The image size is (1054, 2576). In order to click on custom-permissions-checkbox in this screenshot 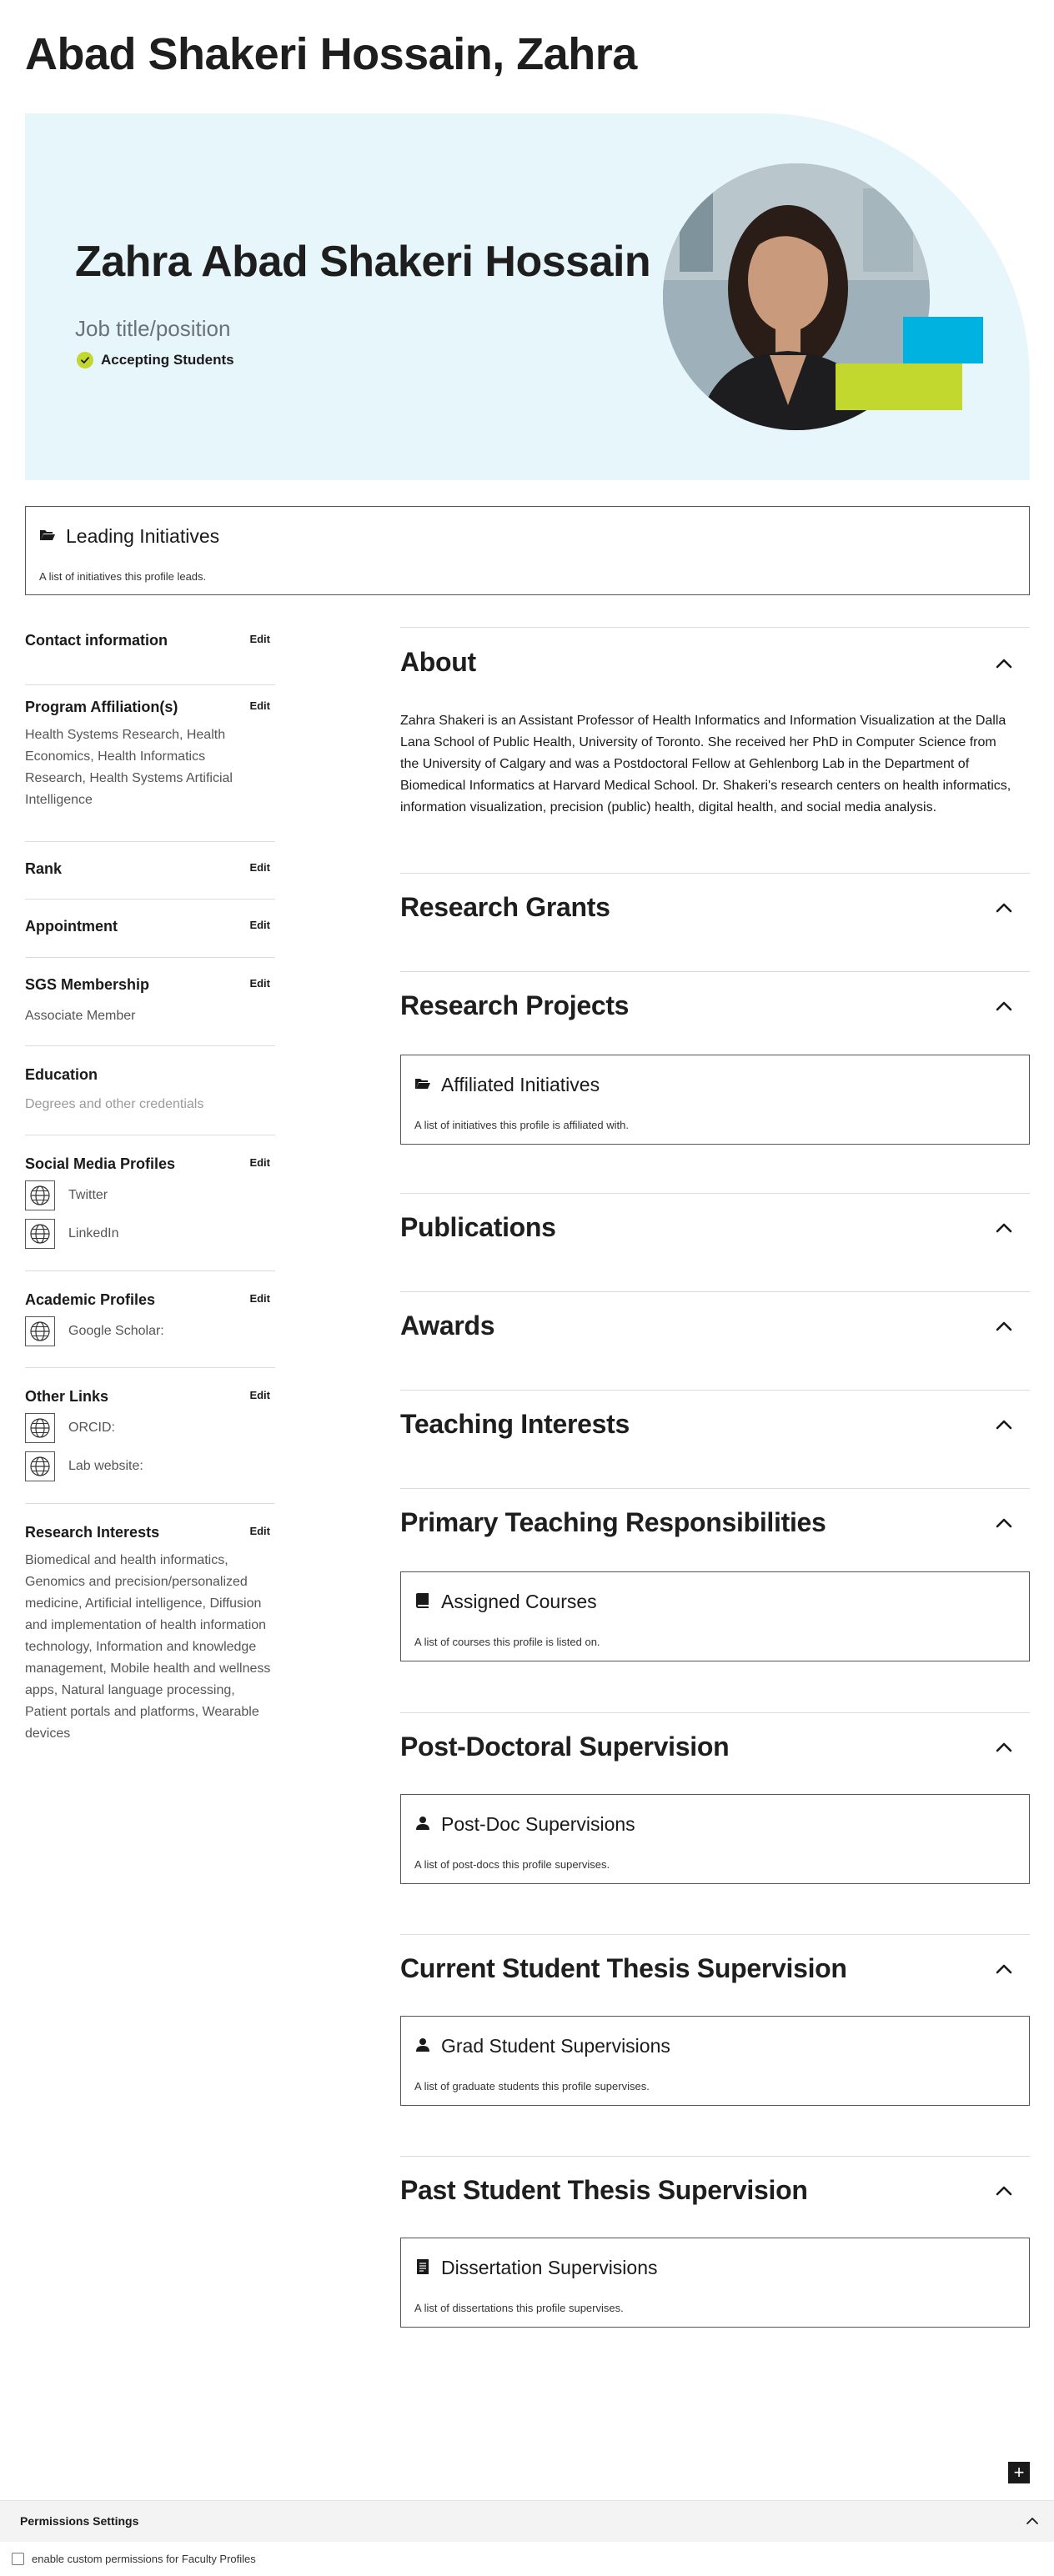, I will do `click(18, 2559)`.